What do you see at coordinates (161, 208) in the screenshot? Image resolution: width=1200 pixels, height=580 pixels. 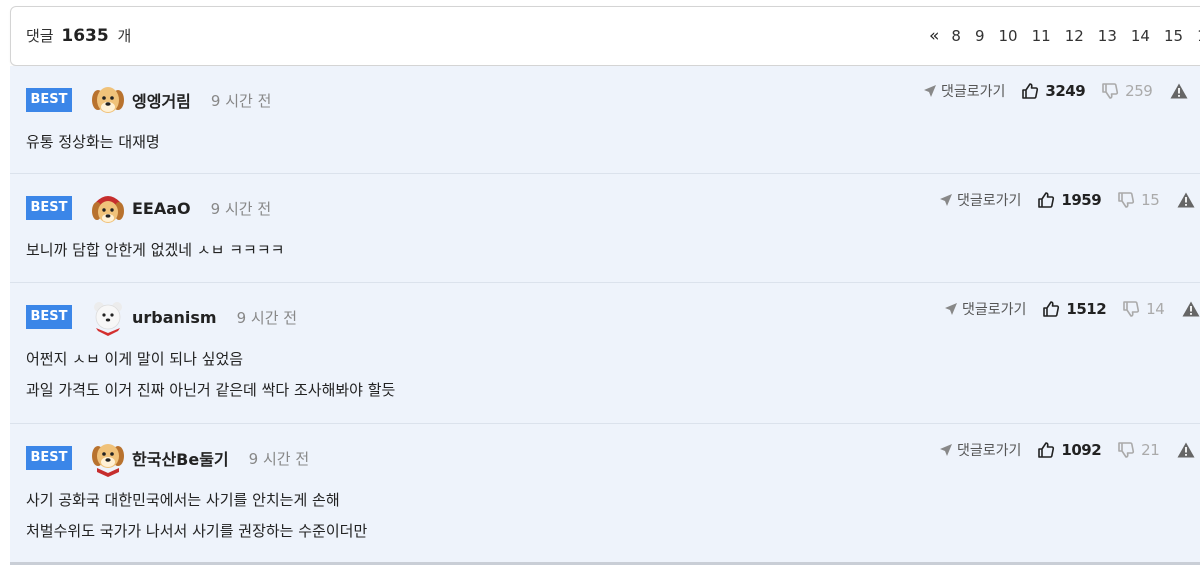 I see `comment-nickname: EEAaO` at bounding box center [161, 208].